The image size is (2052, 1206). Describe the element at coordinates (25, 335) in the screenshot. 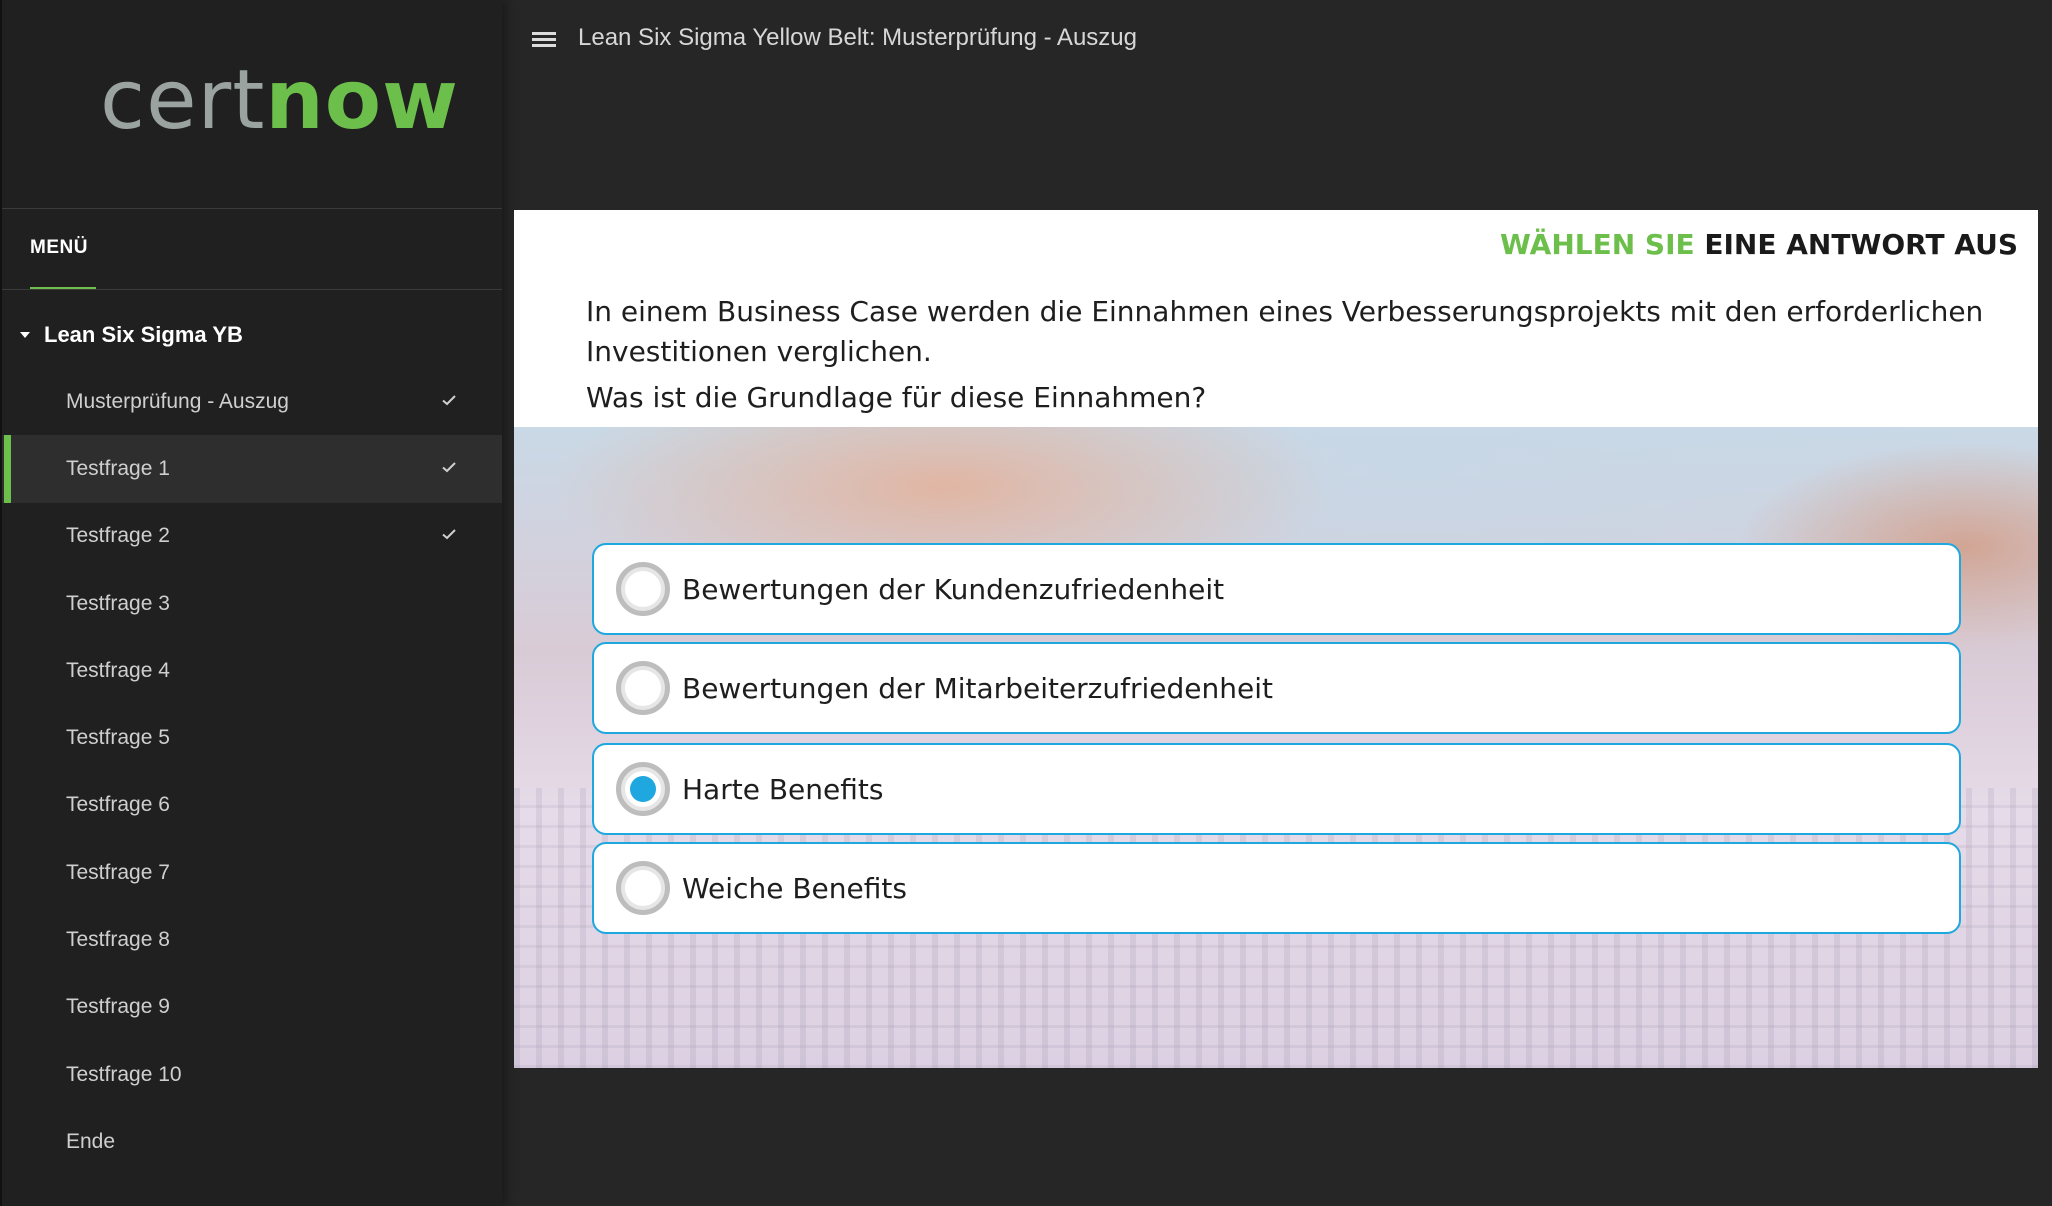

I see `caret-down-icon` at that location.